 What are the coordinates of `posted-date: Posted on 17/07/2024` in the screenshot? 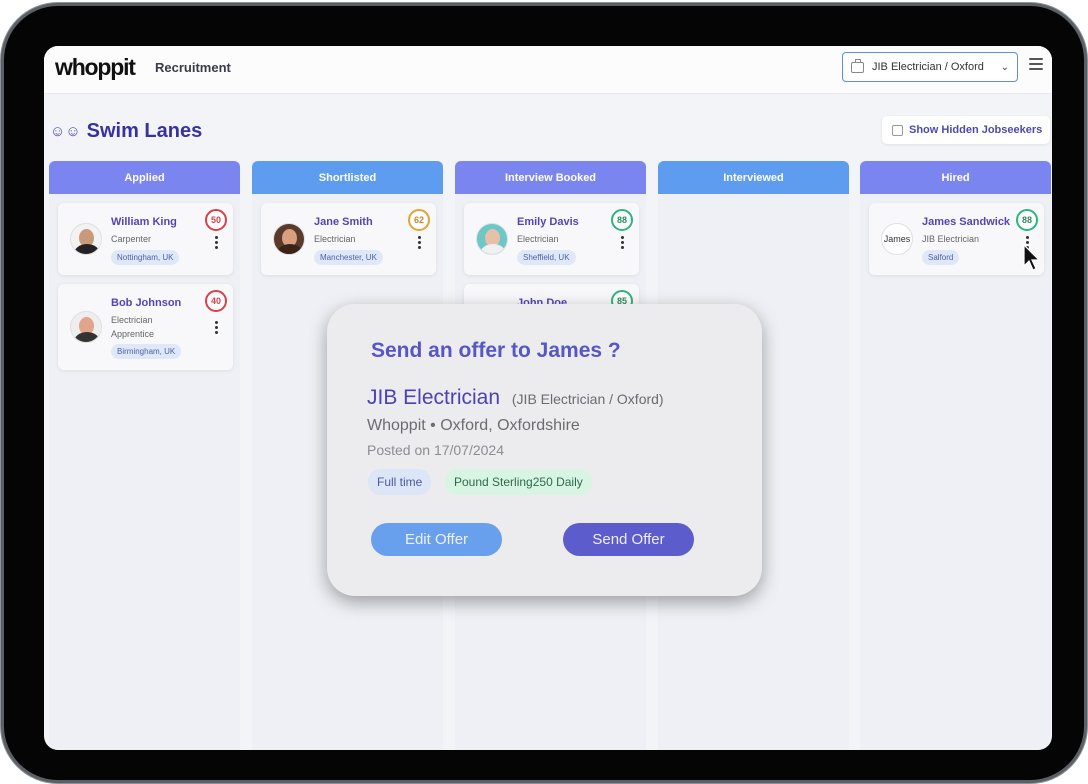 It's located at (436, 450).